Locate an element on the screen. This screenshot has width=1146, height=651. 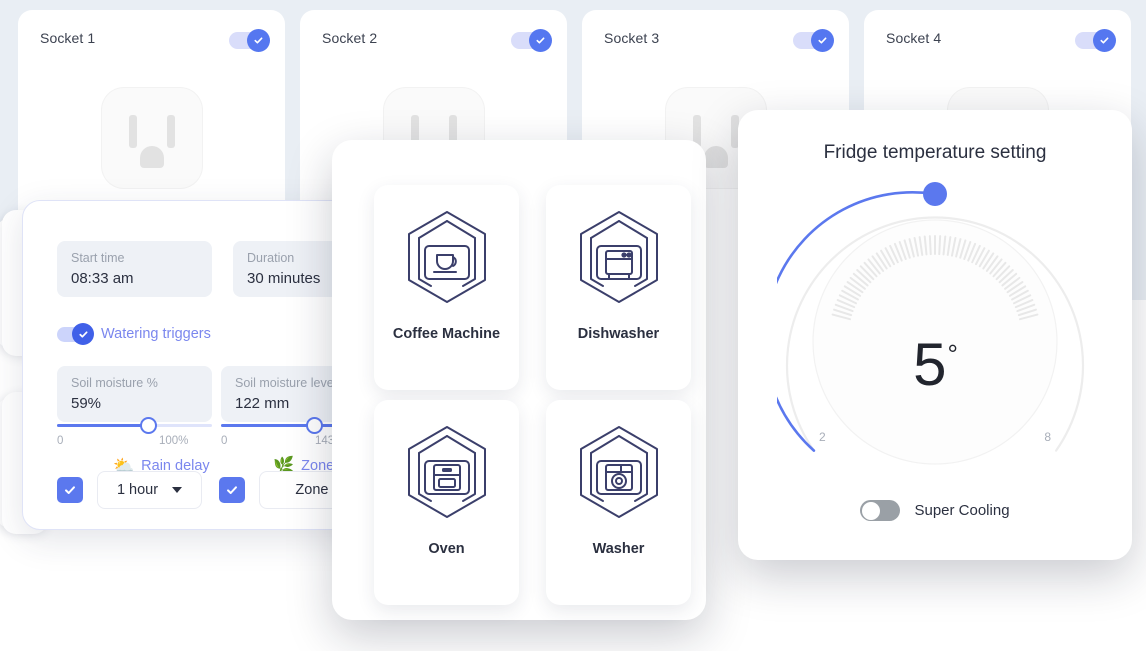
super-cooling-toggle is located at coordinates (880, 510).